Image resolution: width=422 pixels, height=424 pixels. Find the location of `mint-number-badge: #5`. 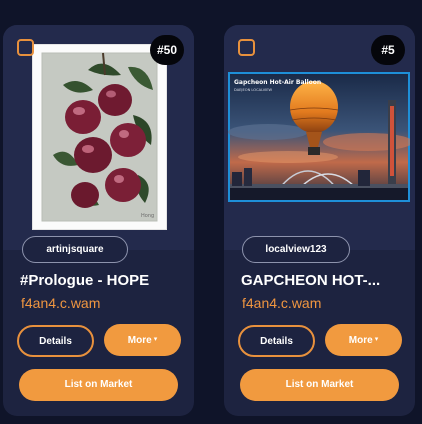

mint-number-badge: #5 is located at coordinates (388, 50).